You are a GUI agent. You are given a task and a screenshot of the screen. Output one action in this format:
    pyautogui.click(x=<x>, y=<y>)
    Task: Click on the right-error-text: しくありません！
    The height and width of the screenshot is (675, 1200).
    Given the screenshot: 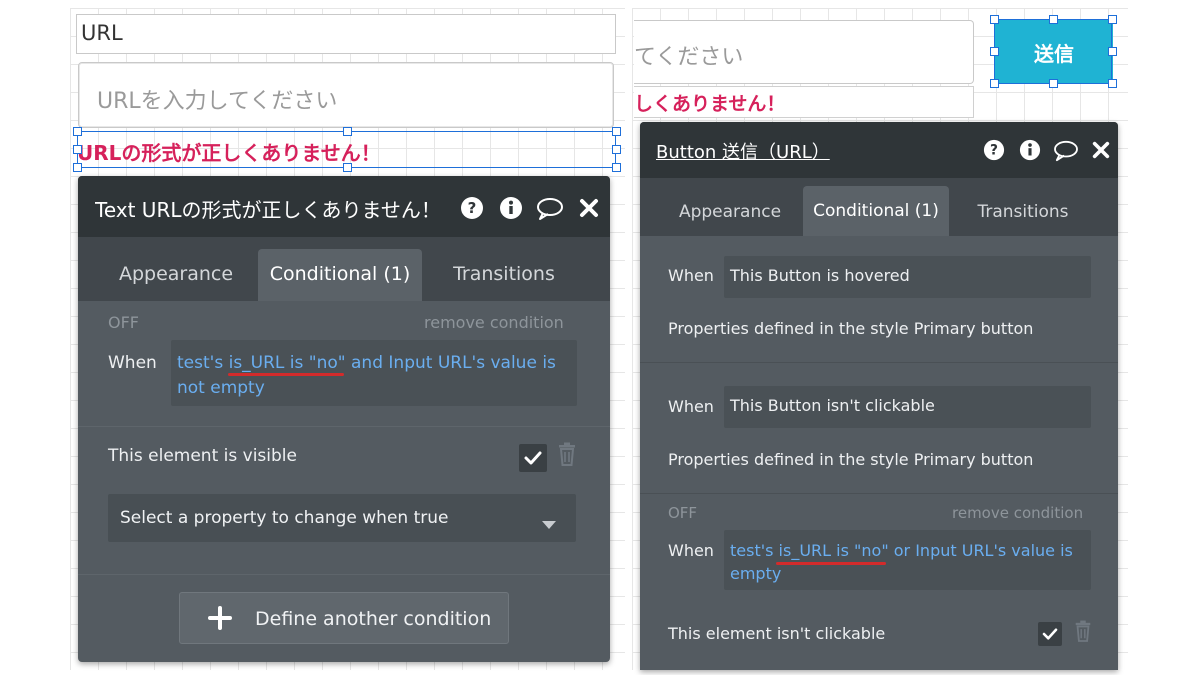 What is the action you would take?
    pyautogui.click(x=710, y=104)
    